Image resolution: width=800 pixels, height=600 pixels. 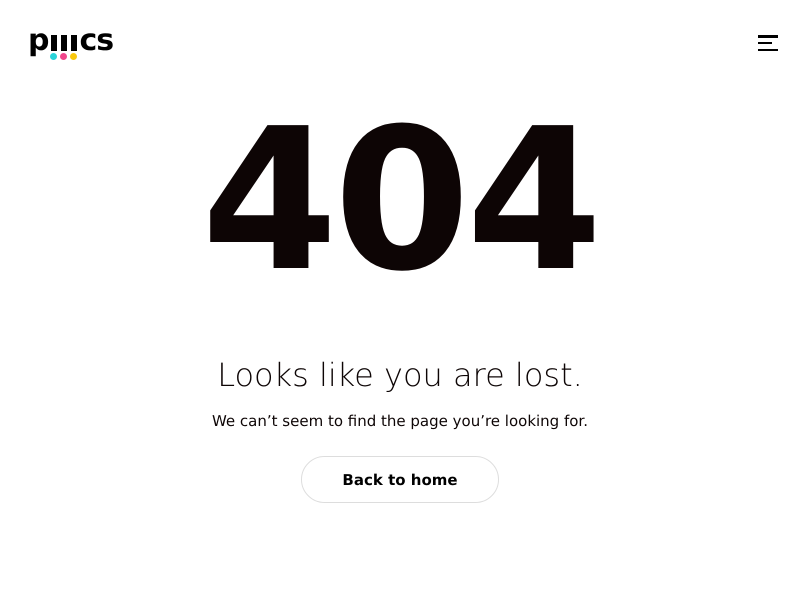 What do you see at coordinates (400, 375) in the screenshot?
I see `heading: Looks like you are lost.` at bounding box center [400, 375].